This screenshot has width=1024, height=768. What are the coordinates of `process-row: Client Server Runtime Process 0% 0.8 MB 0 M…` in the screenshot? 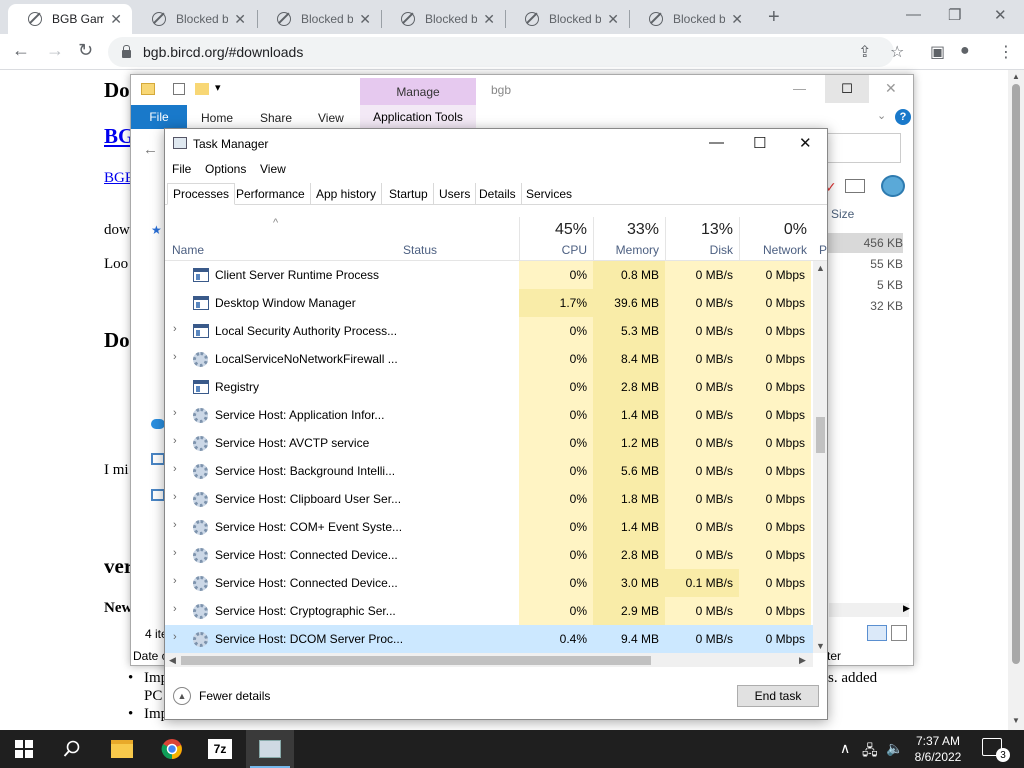 It's located at (489, 275).